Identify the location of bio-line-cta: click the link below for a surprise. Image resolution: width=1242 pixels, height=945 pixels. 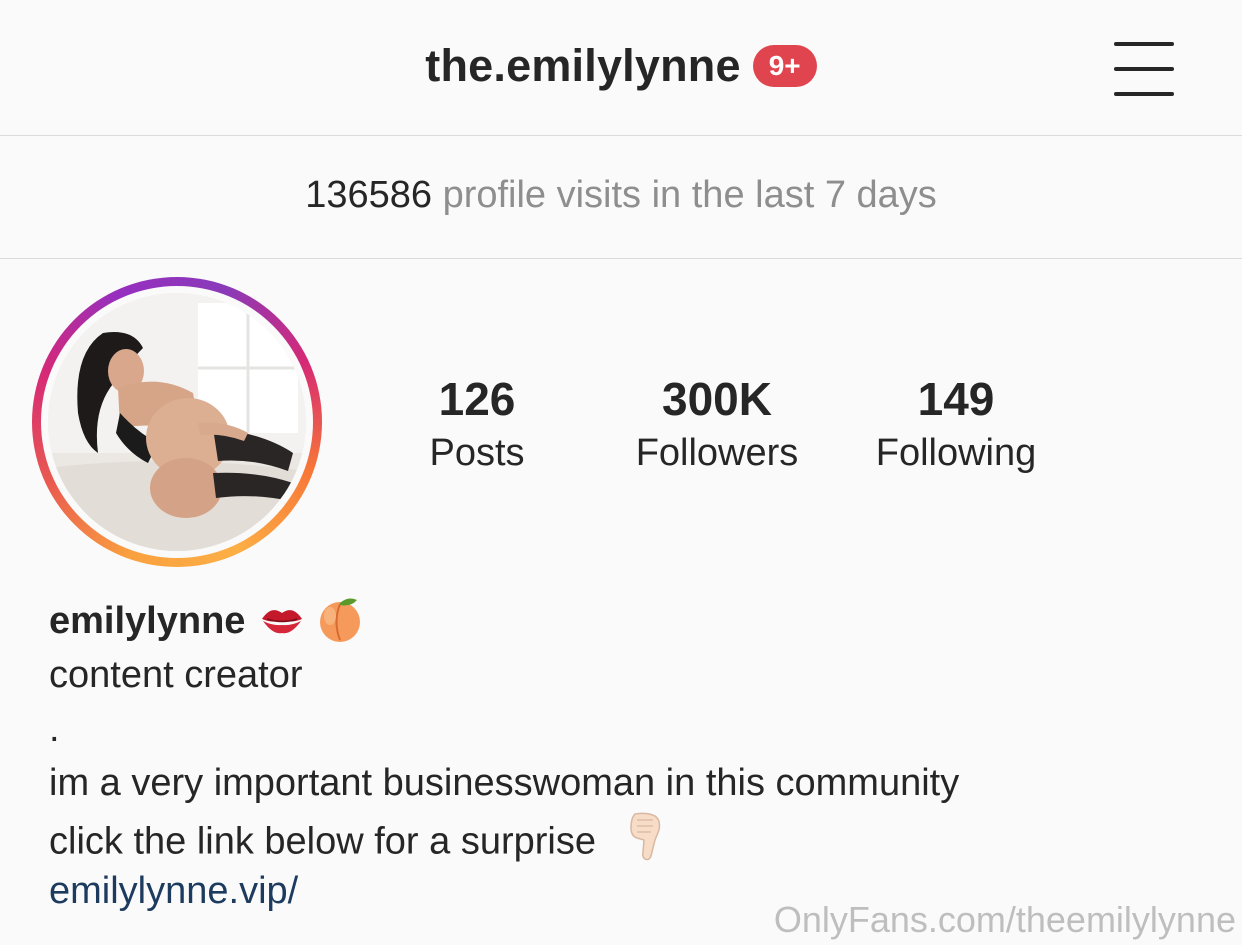
(624, 837).